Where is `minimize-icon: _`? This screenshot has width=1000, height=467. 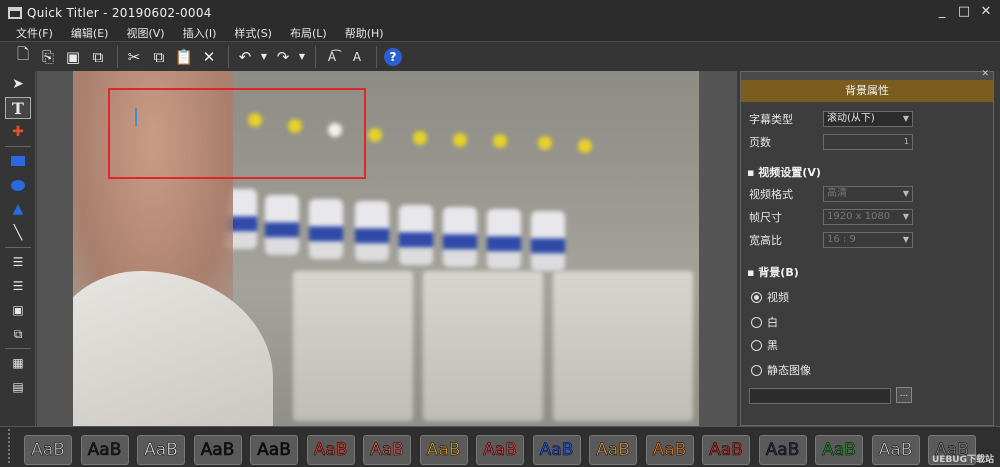
minimize-icon: _ is located at coordinates (942, 12).